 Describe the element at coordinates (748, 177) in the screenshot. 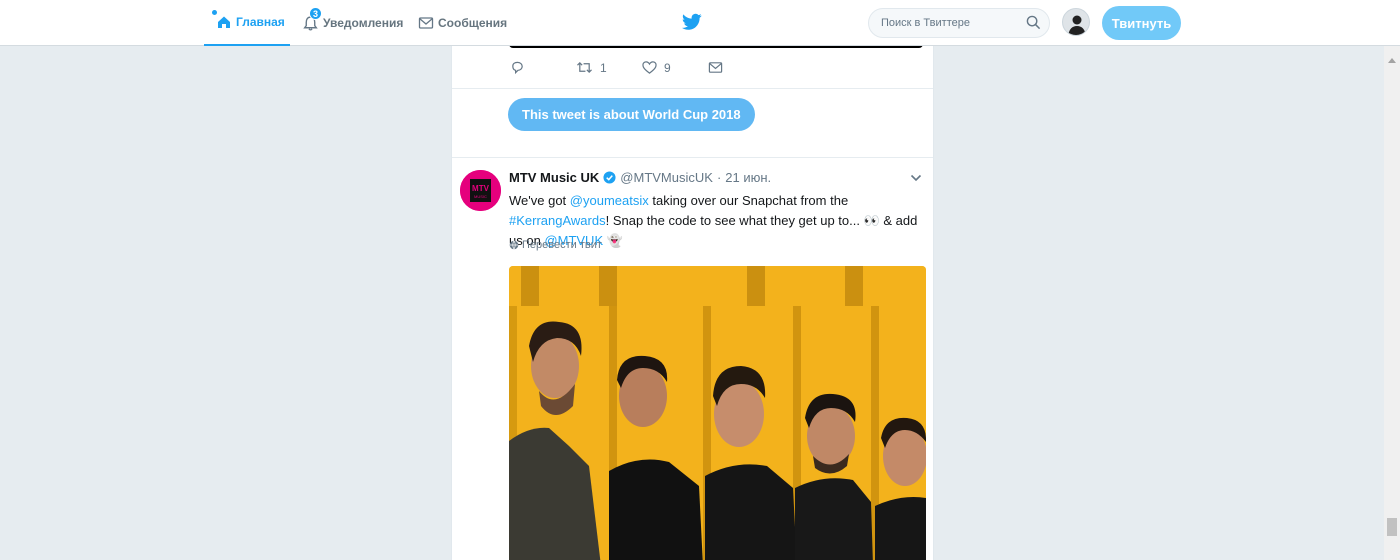

I see `tweet-date: 21 июн.` at that location.